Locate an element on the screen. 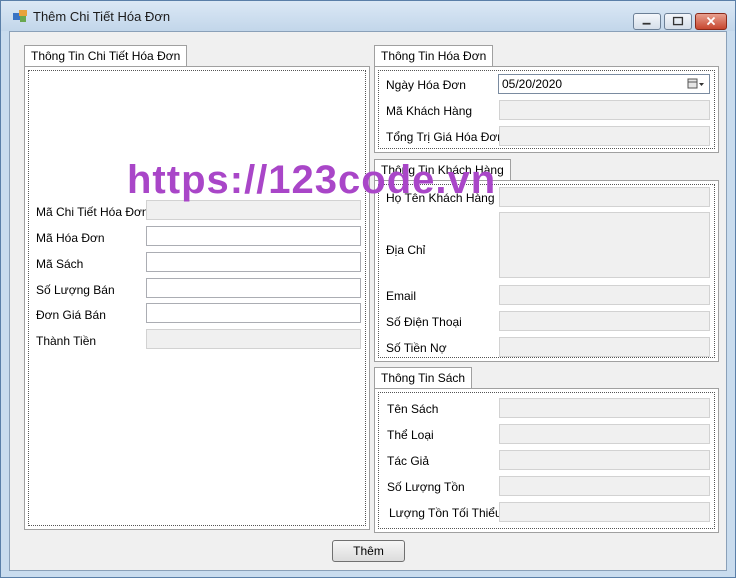 This screenshot has width=738, height=580. tac-gia-field is located at coordinates (604, 460).